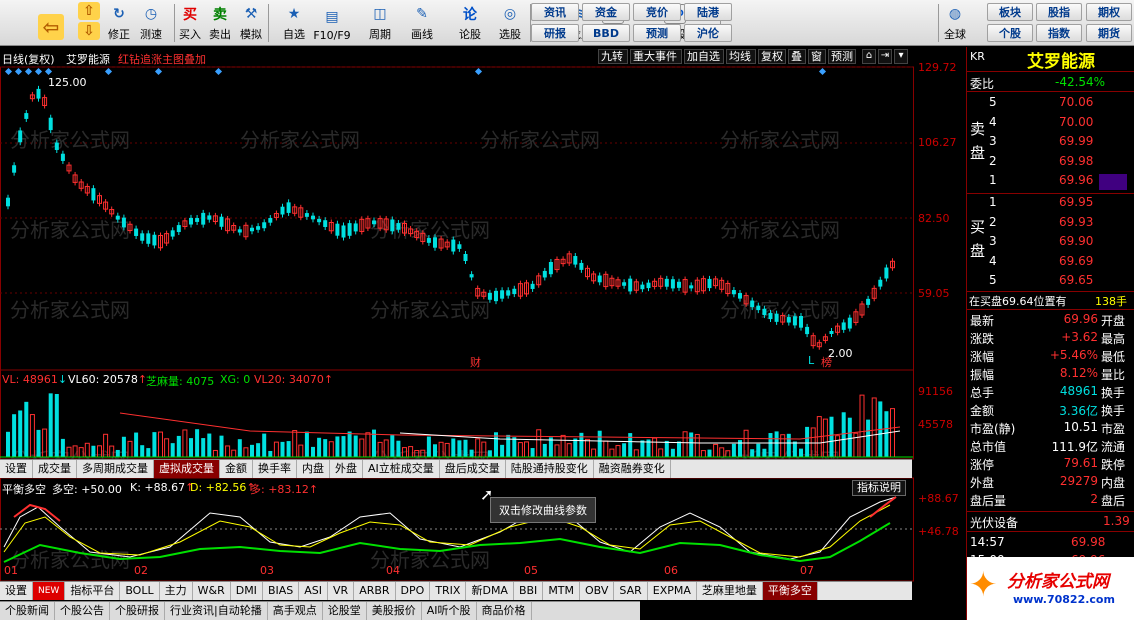 The height and width of the screenshot is (620, 1134). What do you see at coordinates (216, 611) in the screenshot?
I see `bottom-tab-3: 行业资讯|自动轮播` at bounding box center [216, 611].